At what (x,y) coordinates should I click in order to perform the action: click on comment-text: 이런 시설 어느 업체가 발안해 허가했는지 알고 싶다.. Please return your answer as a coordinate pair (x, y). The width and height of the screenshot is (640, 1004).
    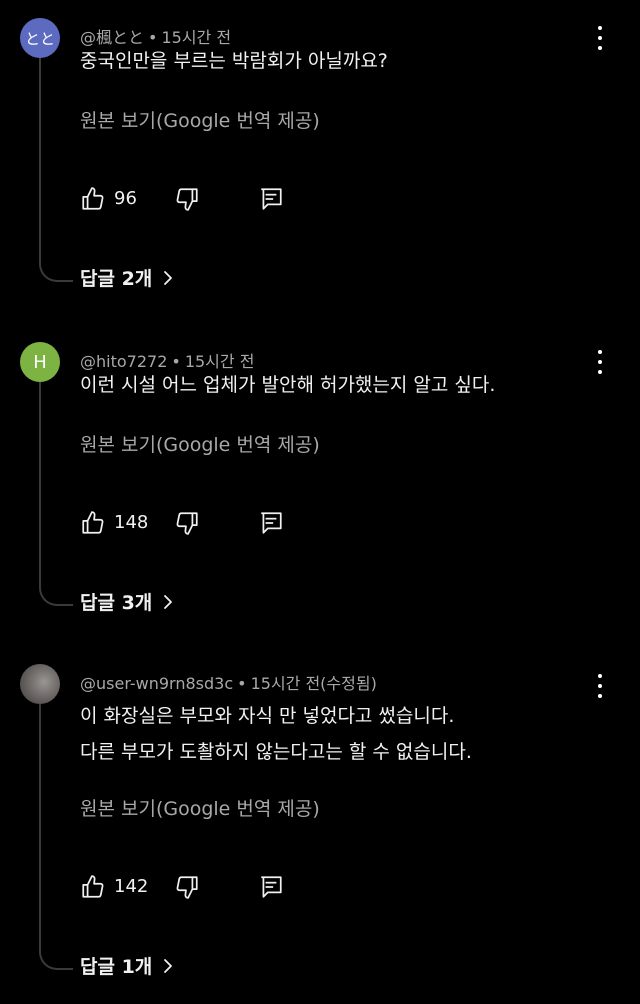
    Looking at the image, I should click on (287, 385).